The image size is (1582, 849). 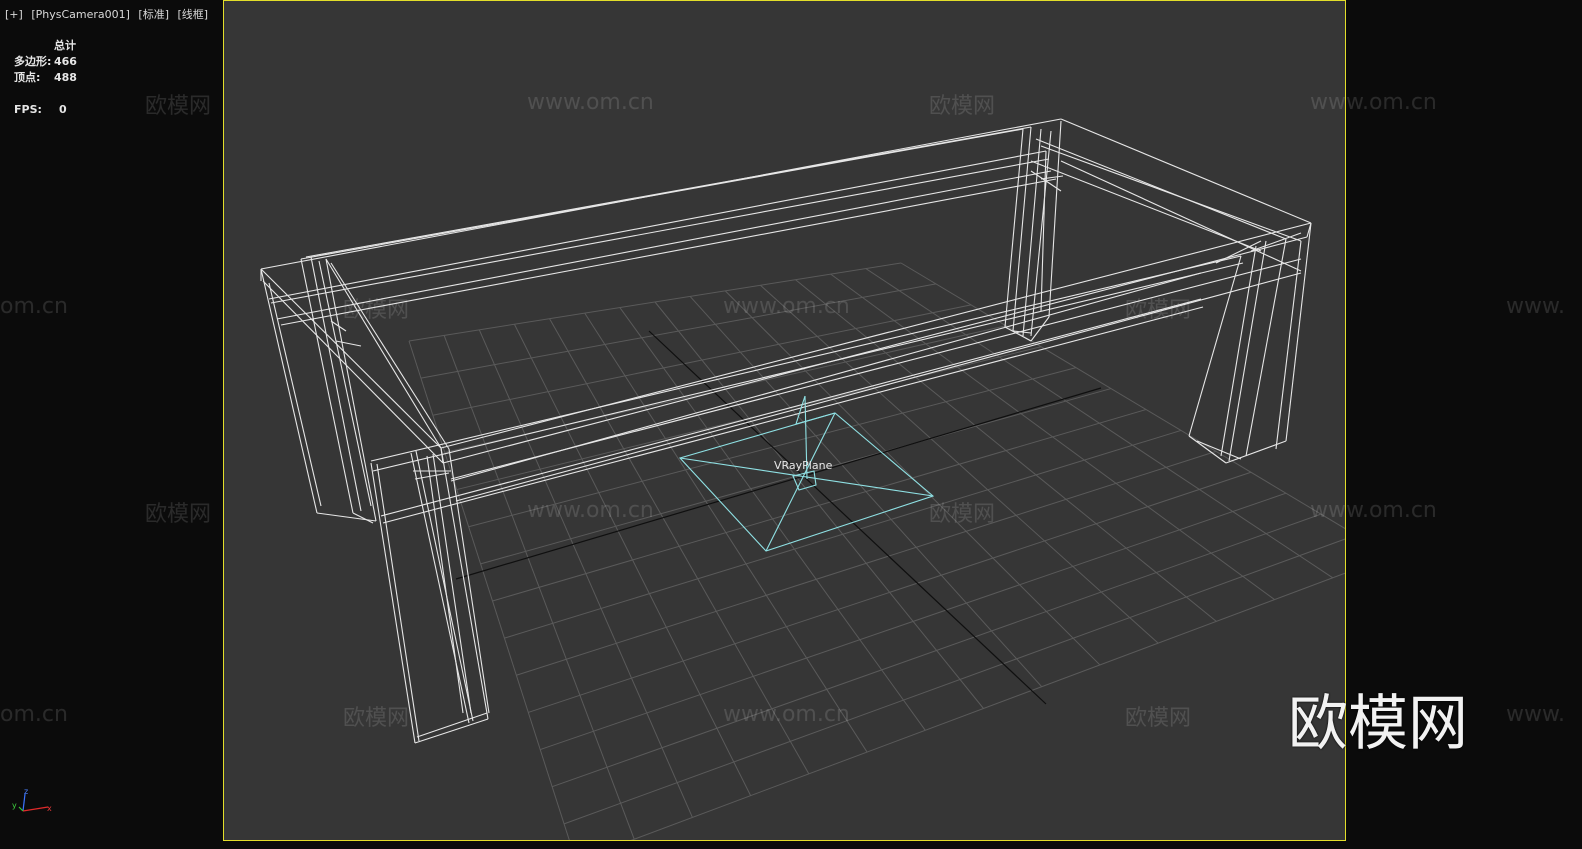 I want to click on viewport-label-menu: [+] [PhysCamera001] [标准] [线框], so click(x=109, y=14).